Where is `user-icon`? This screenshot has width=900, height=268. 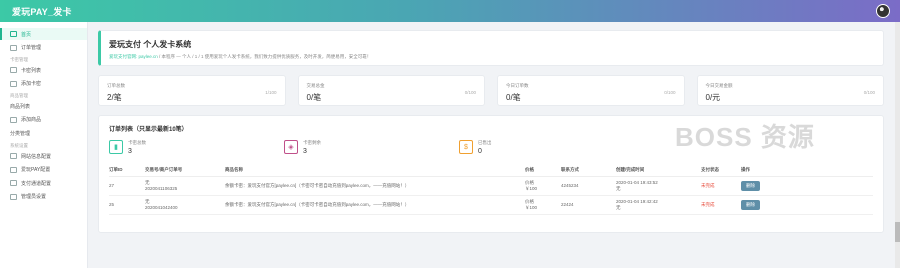
user-icon is located at coordinates (13, 196).